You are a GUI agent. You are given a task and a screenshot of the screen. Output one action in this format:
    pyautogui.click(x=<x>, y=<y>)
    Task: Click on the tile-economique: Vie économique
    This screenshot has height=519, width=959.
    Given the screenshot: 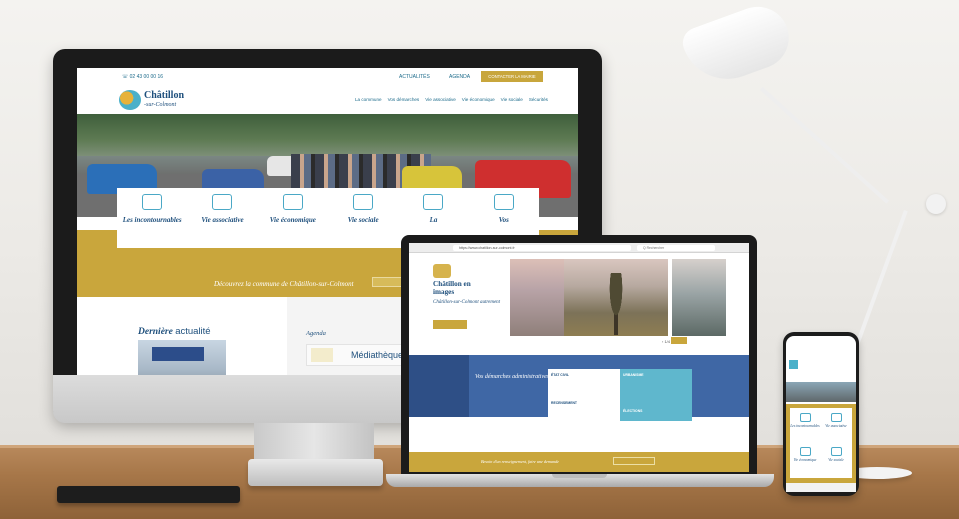 What is the action you would take?
    pyautogui.click(x=293, y=218)
    